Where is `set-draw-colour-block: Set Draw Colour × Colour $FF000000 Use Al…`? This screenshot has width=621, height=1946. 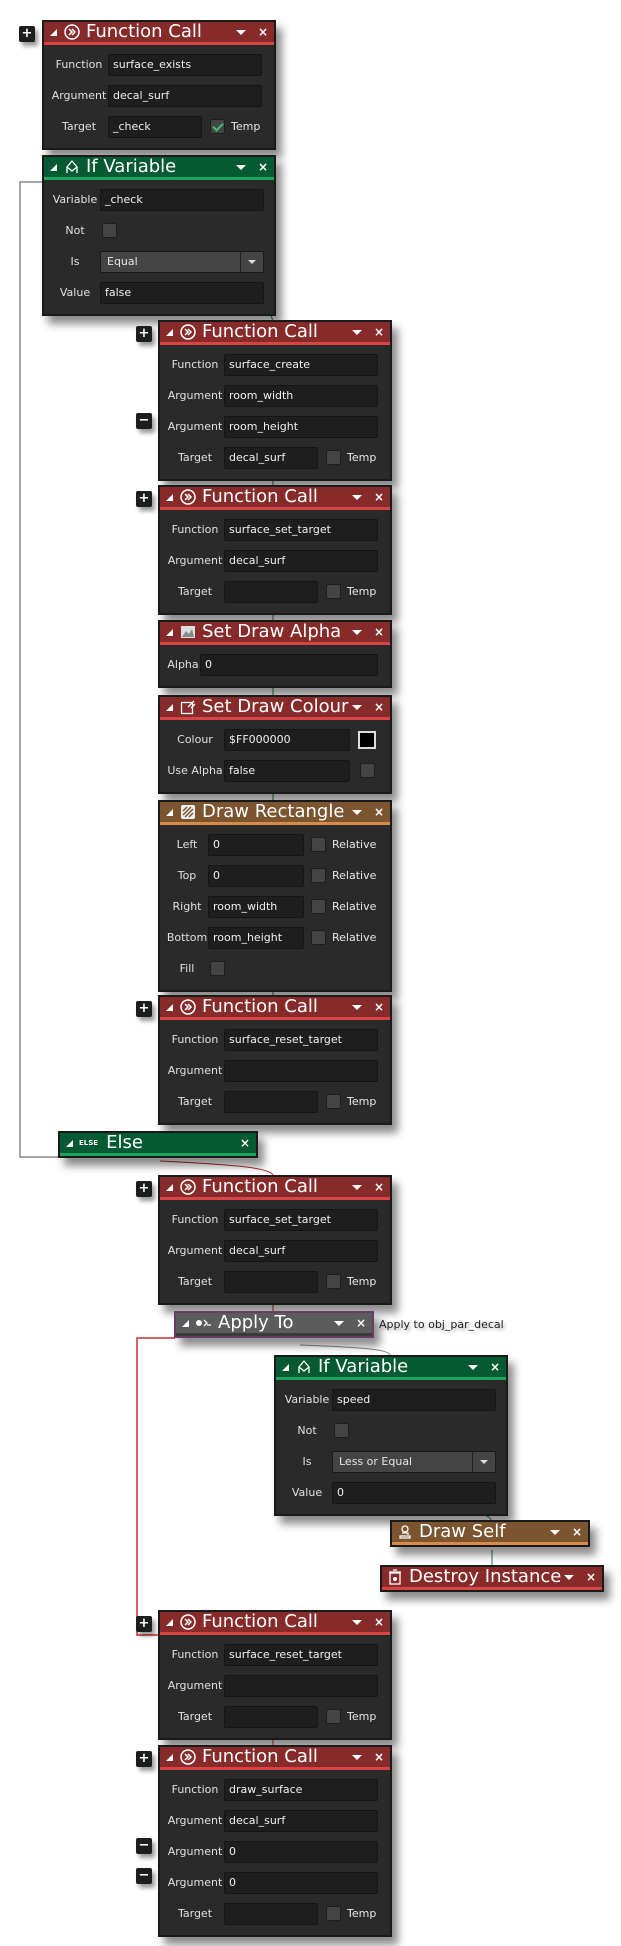 set-draw-colour-block: Set Draw Colour × Colour $FF000000 Use Al… is located at coordinates (275, 744).